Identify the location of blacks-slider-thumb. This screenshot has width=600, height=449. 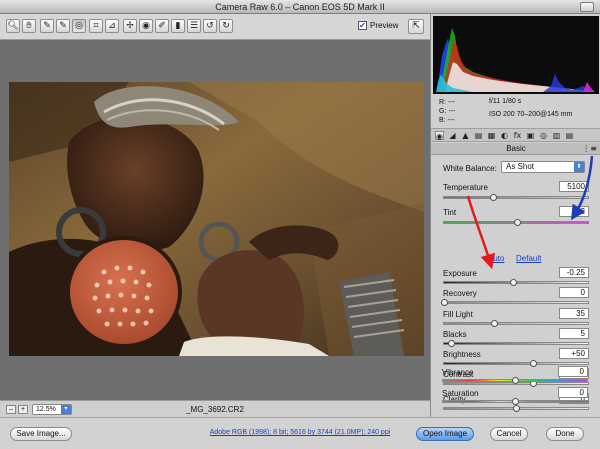
(452, 343).